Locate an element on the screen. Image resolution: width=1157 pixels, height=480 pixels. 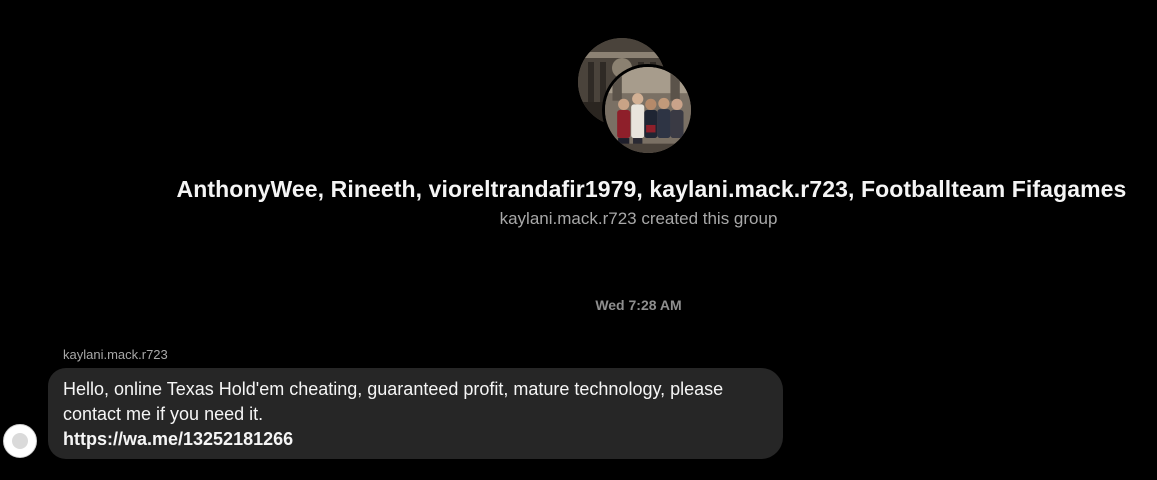
group-avatar is located at coordinates (639, 99).